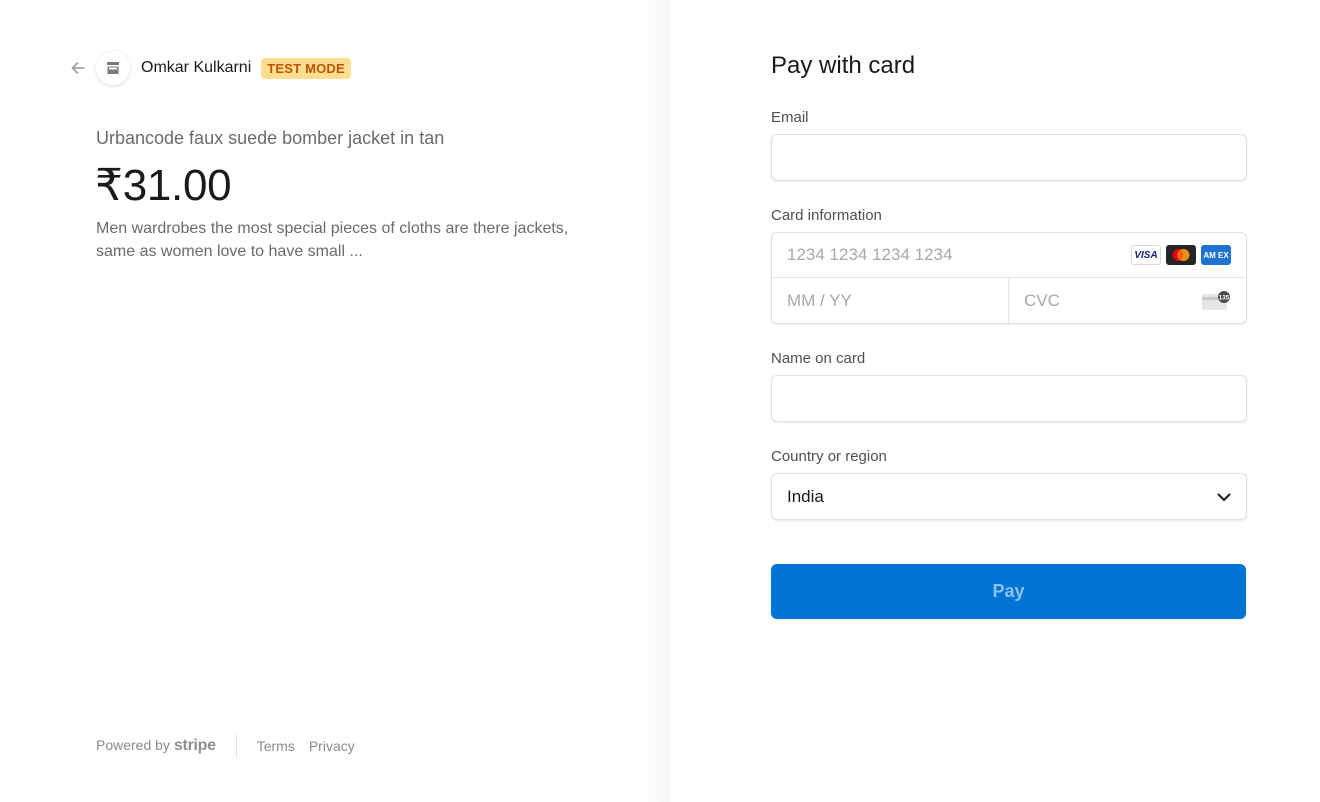  Describe the element at coordinates (843, 65) in the screenshot. I see `form-title: Pay with card` at that location.